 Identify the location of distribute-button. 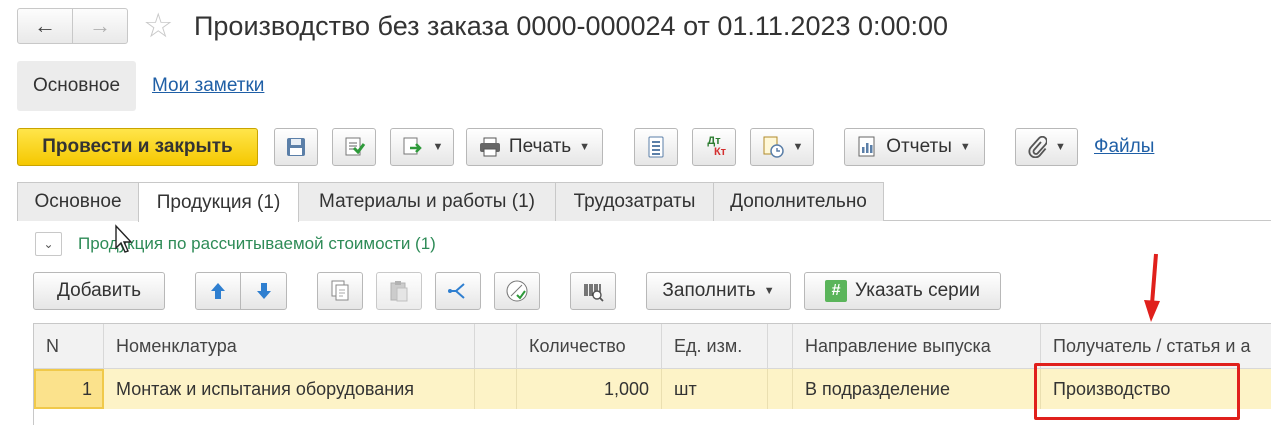
(517, 291).